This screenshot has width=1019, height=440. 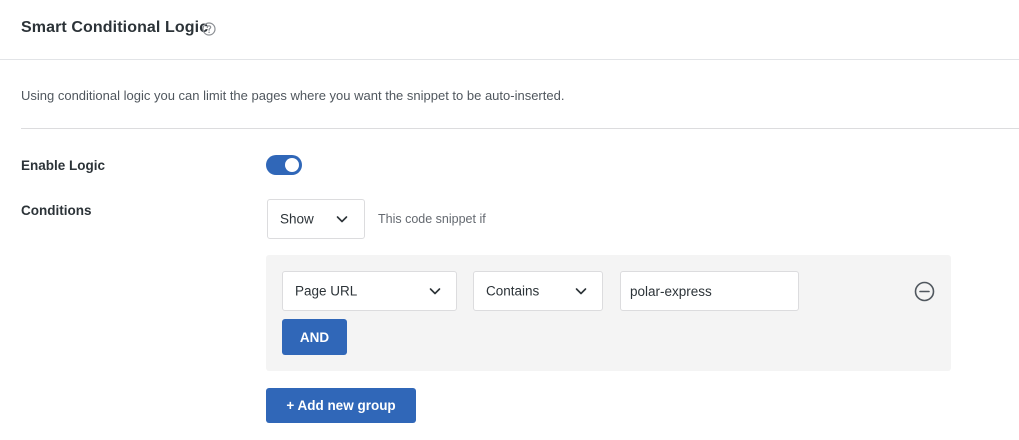 What do you see at coordinates (209, 29) in the screenshot?
I see `question-circle-icon` at bounding box center [209, 29].